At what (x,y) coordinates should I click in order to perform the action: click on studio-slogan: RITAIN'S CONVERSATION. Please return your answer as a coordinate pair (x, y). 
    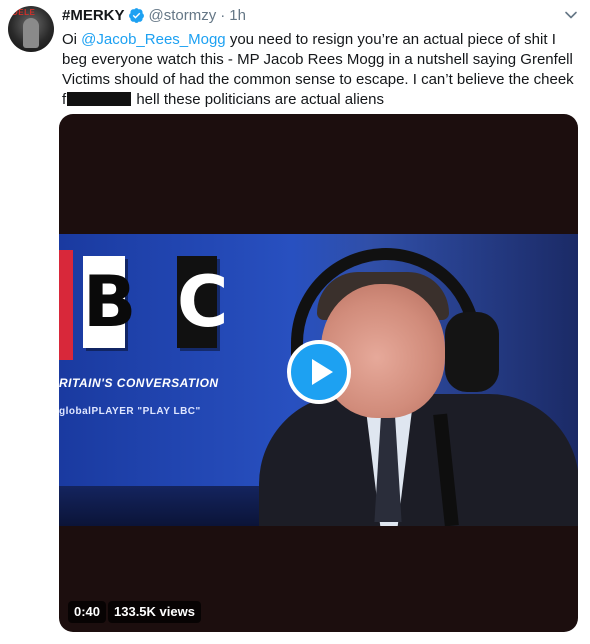
    Looking at the image, I should click on (139, 383).